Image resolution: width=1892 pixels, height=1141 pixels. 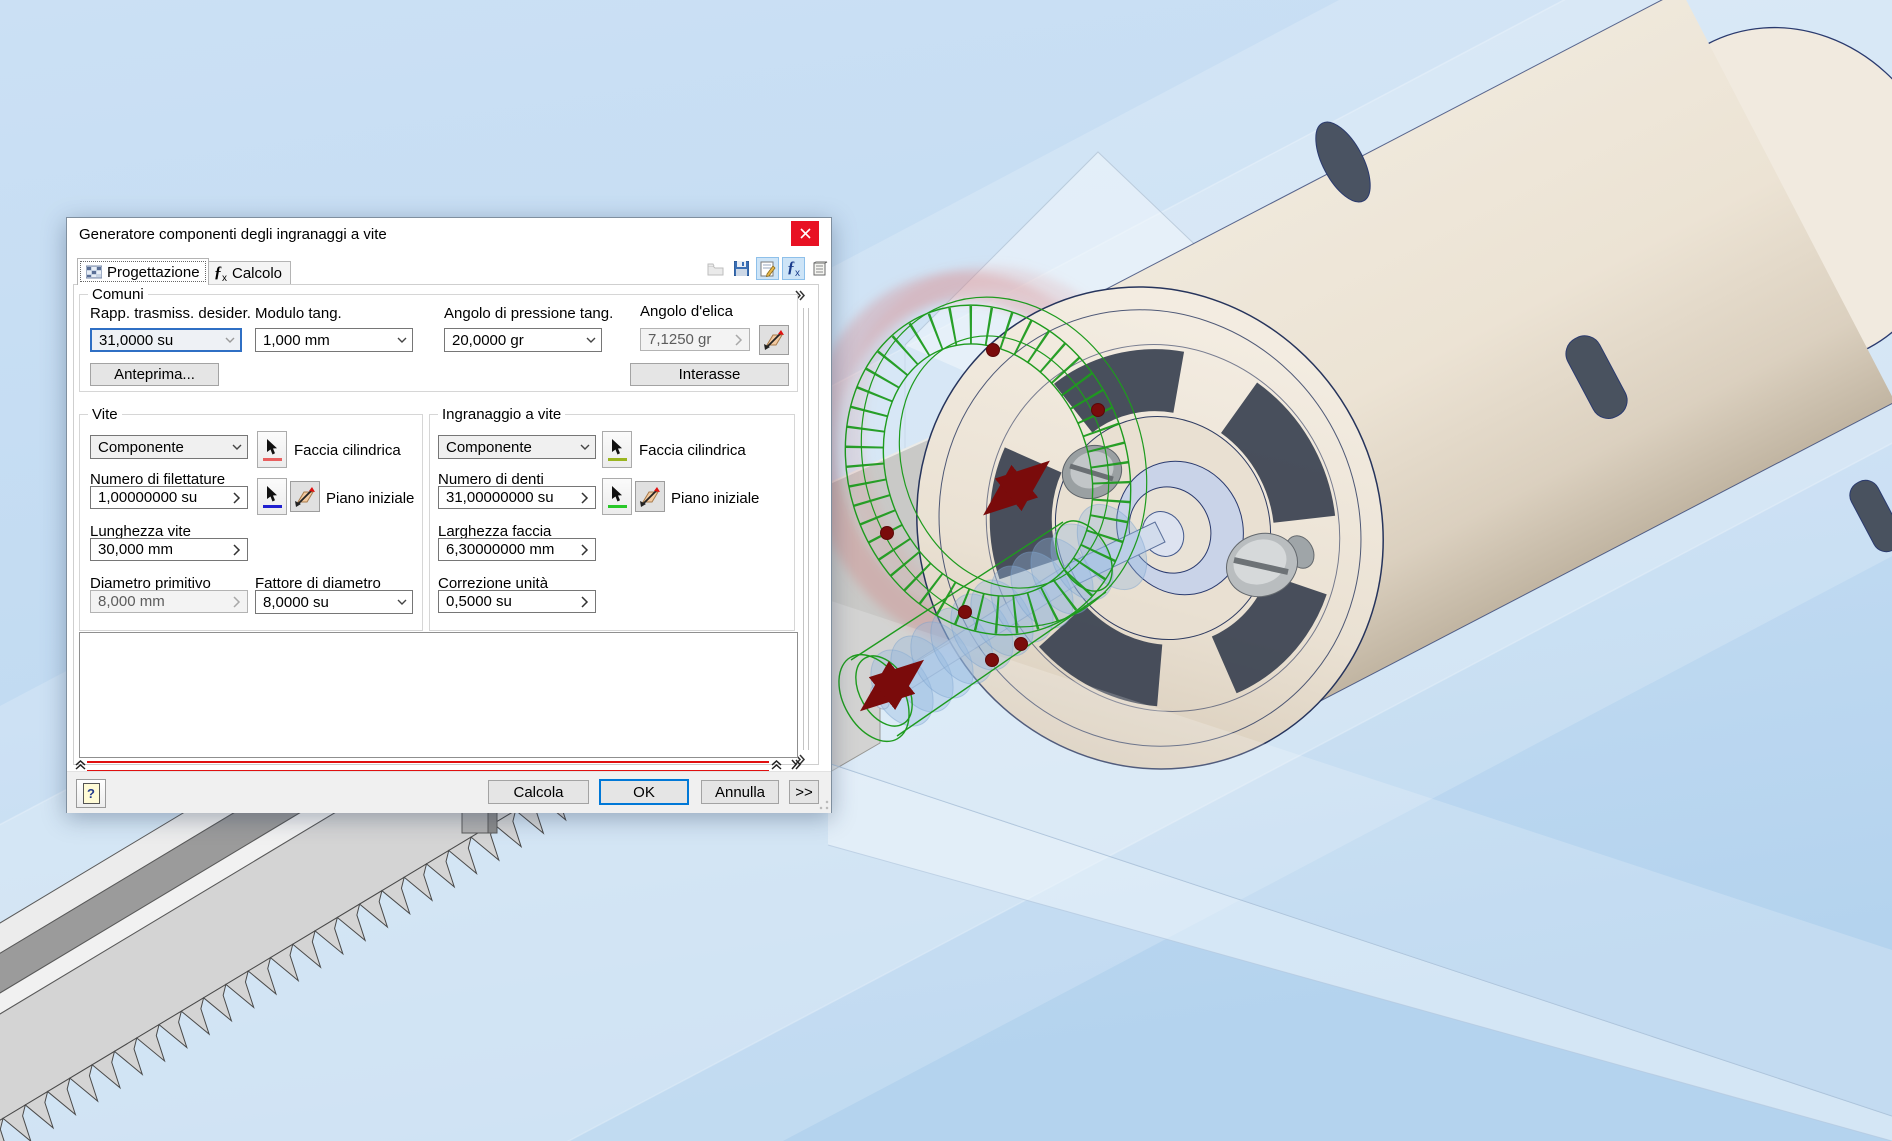 What do you see at coordinates (517, 601) in the screenshot?
I see `ingranaggio-correzione-field: 0,5000 su` at bounding box center [517, 601].